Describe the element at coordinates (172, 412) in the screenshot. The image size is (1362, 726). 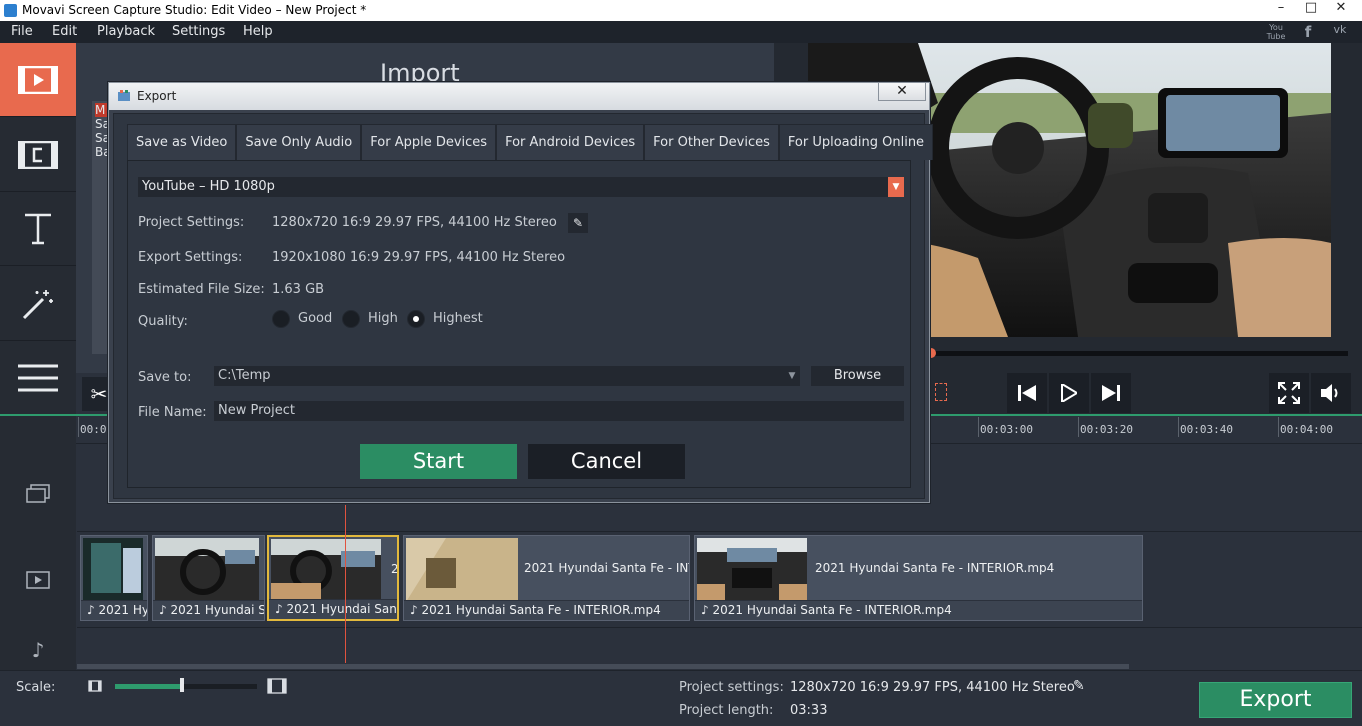
I see `file-name-label: File Name:` at that location.